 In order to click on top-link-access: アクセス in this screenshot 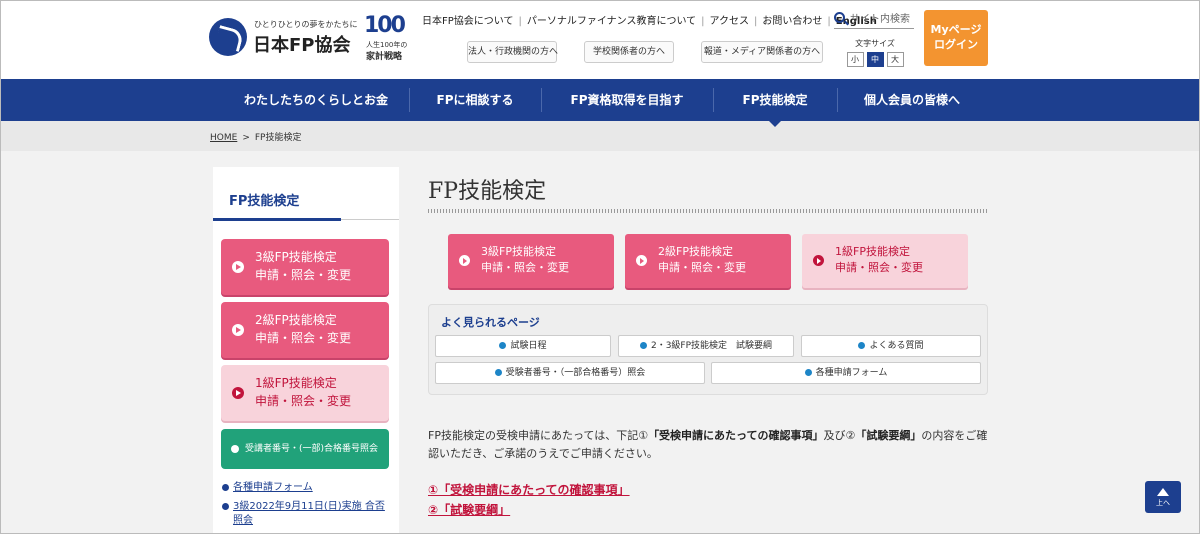, I will do `click(730, 21)`.